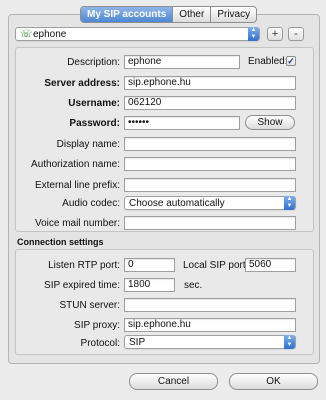 This screenshot has width=326, height=400. What do you see at coordinates (216, 265) in the screenshot?
I see `local-sip-label: Local SIP port:` at bounding box center [216, 265].